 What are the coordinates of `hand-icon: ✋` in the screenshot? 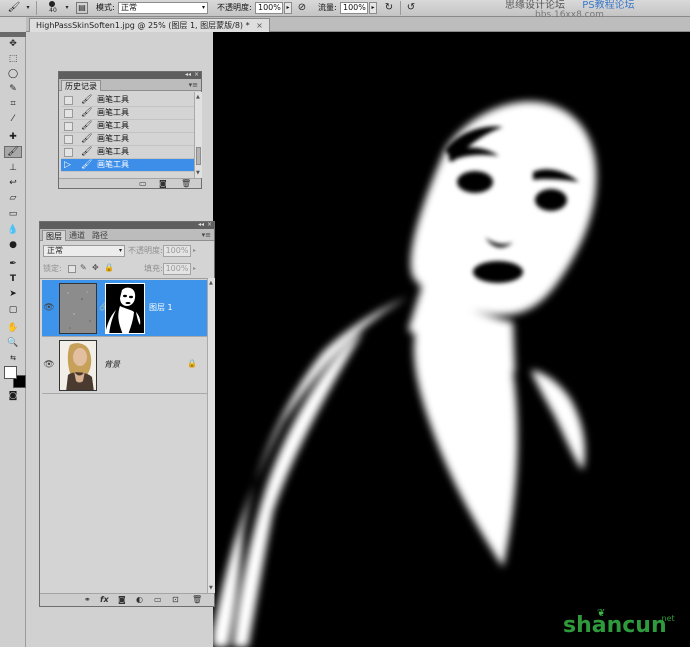 It's located at (13, 328).